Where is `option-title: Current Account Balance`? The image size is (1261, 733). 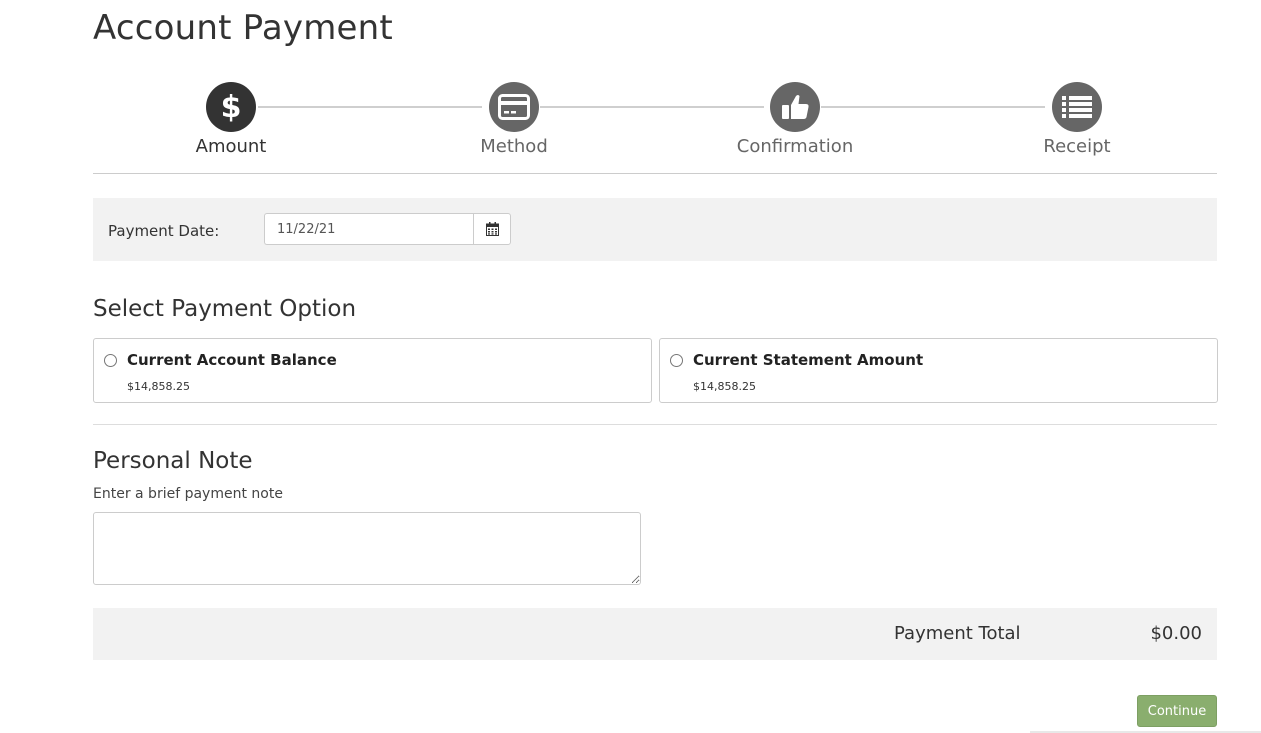
option-title: Current Account Balance is located at coordinates (232, 360).